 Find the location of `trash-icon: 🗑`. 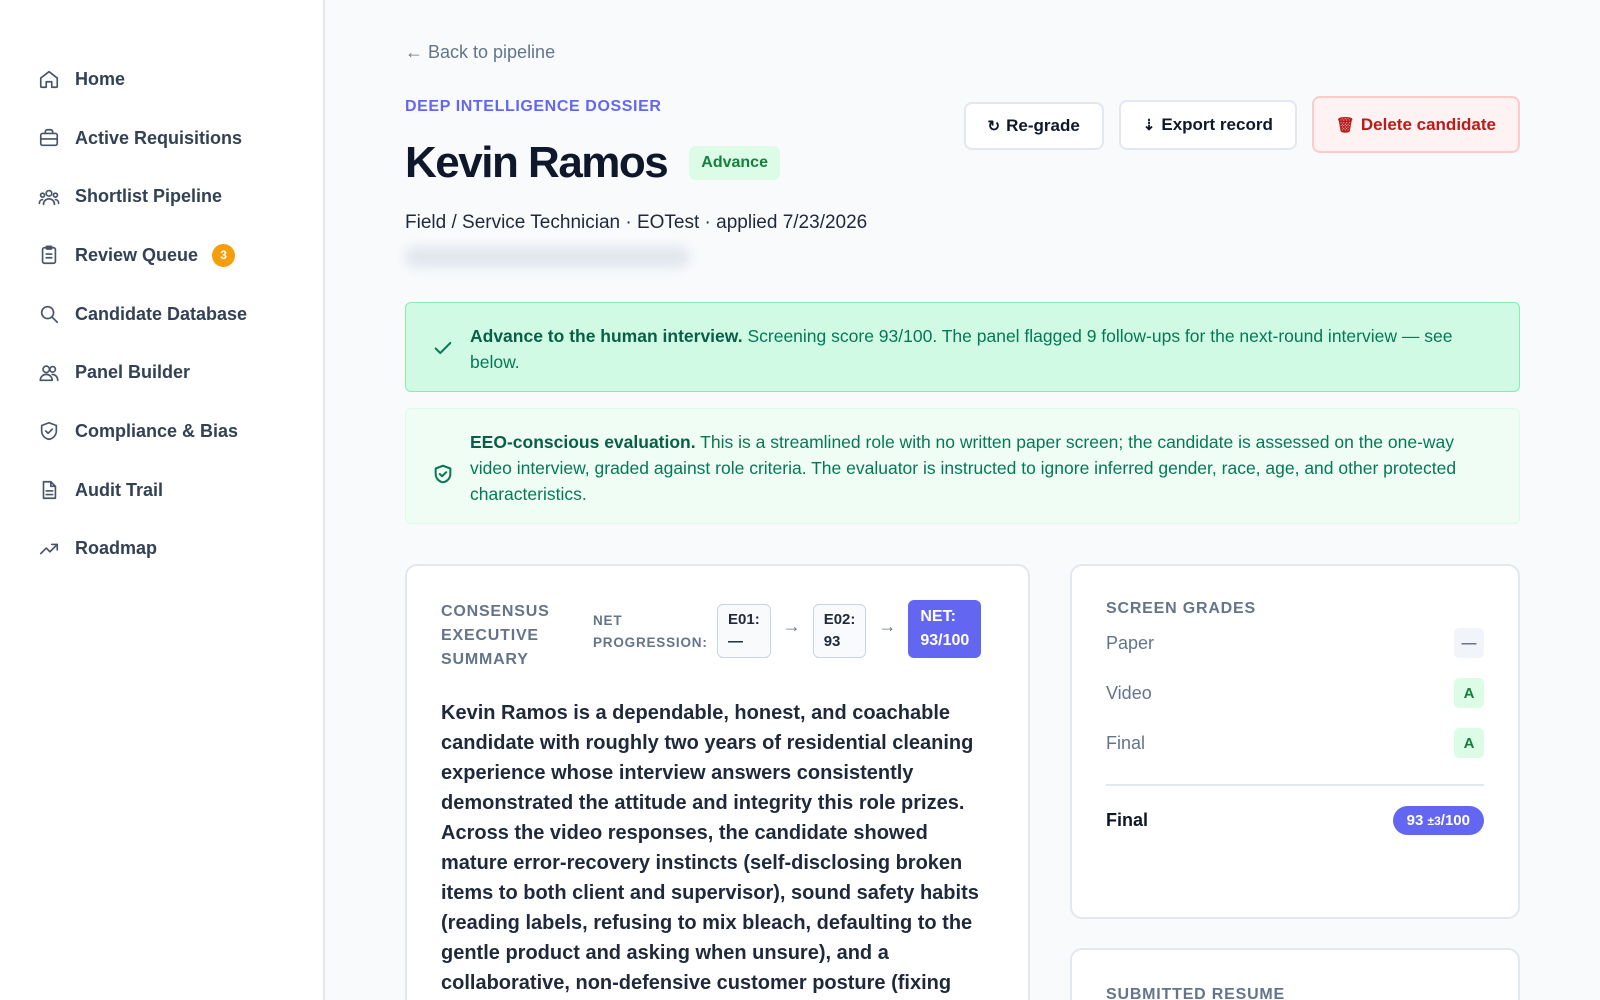

trash-icon: 🗑 is located at coordinates (1345, 125).